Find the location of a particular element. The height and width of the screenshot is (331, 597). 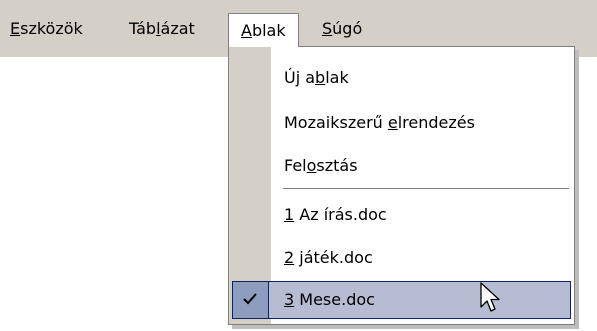

menu-tablazat: Táblázat is located at coordinates (162, 28).